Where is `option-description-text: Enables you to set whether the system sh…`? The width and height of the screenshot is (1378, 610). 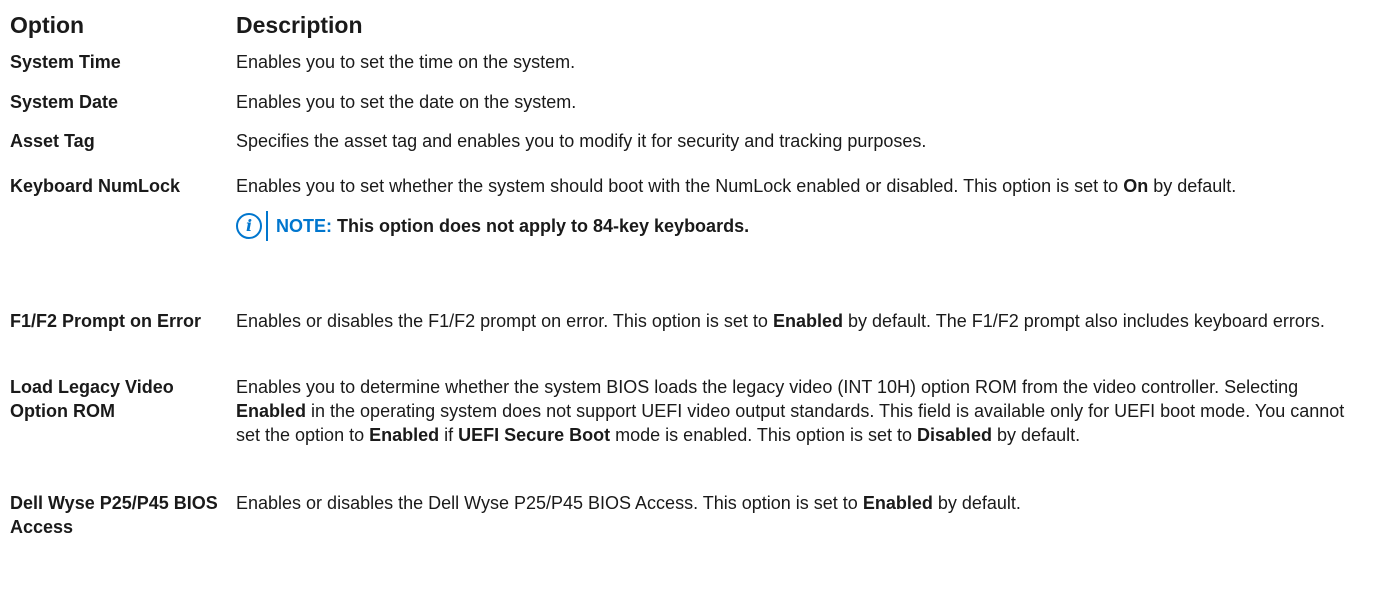 option-description-text: Enables you to set whether the system sh… is located at coordinates (736, 186).